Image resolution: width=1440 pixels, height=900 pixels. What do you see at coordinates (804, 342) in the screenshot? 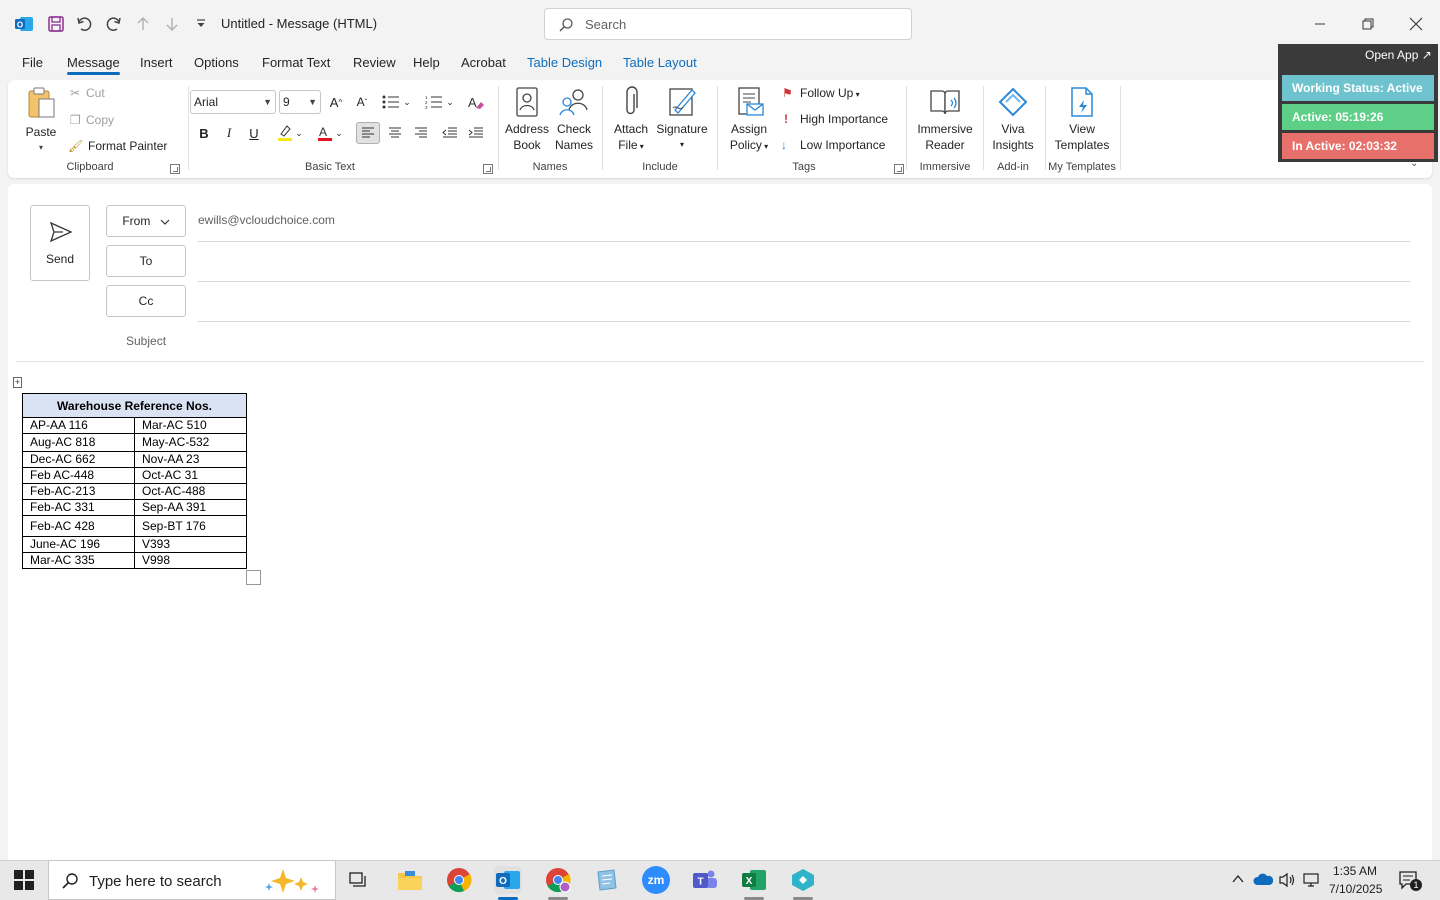
I see `subject-field` at bounding box center [804, 342].